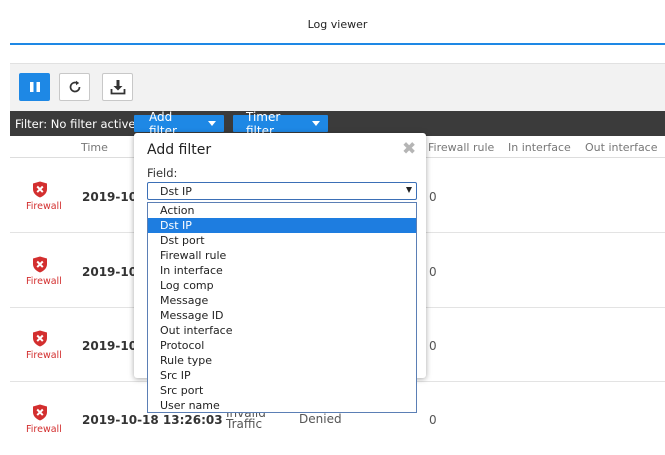  I want to click on close-icon: ✖, so click(409, 149).